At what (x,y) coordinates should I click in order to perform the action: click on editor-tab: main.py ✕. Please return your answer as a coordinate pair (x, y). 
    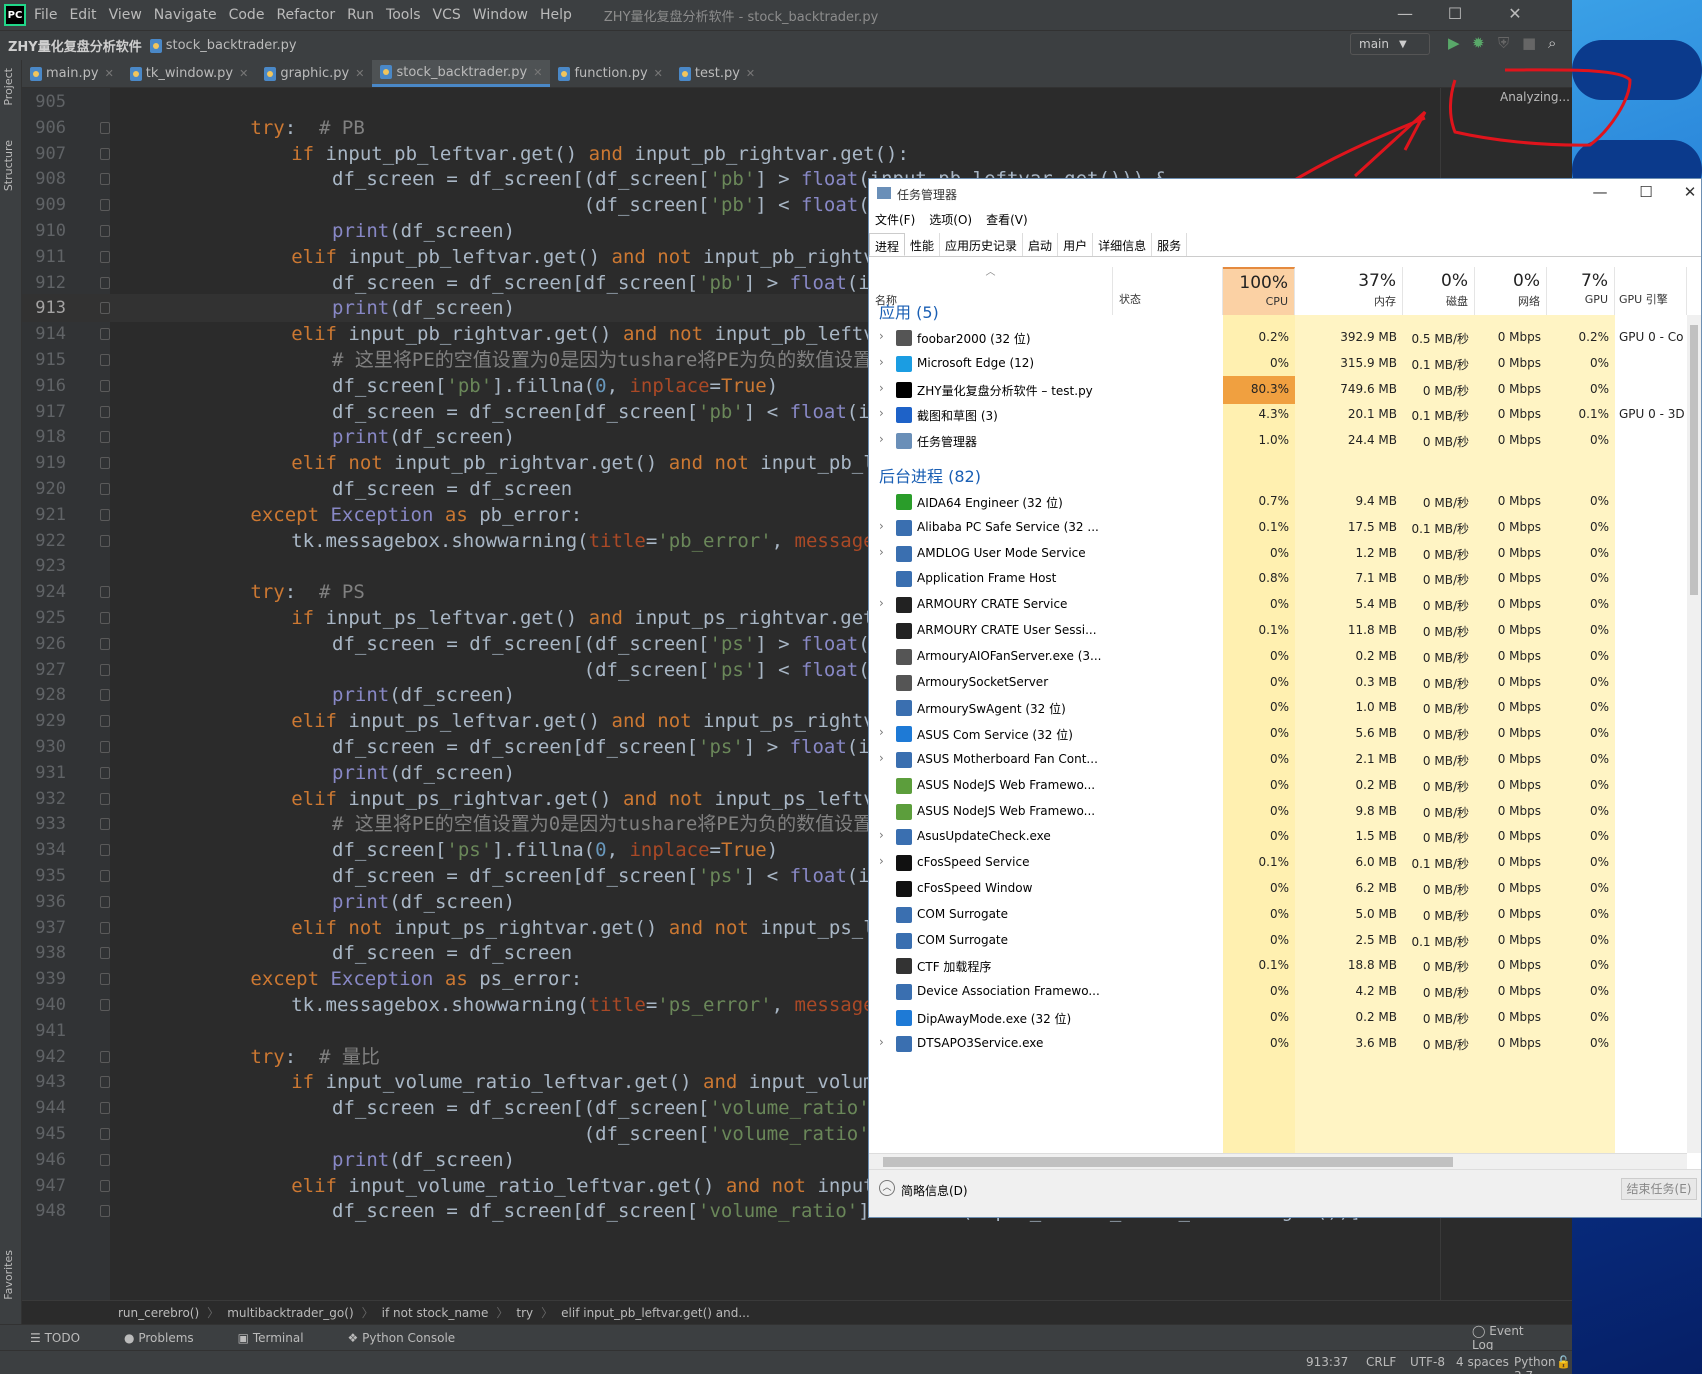
    Looking at the image, I should click on (72, 73).